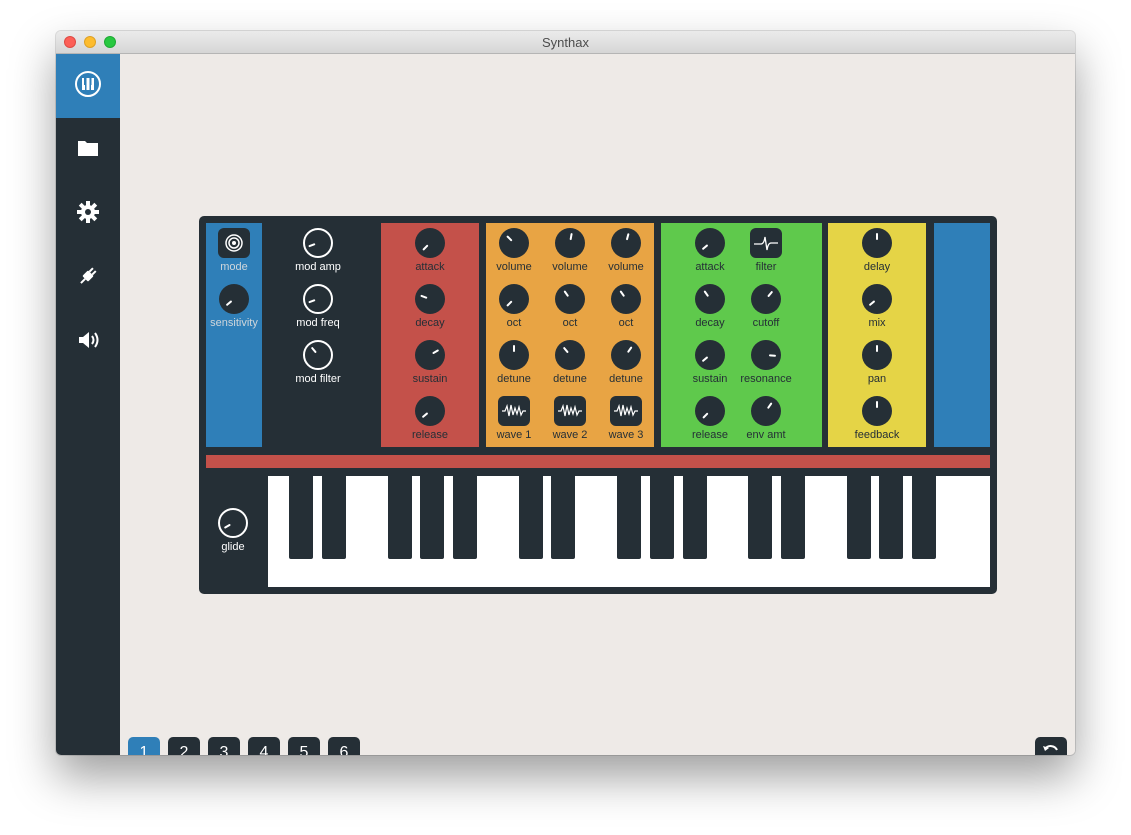  I want to click on osc2-oct-control: oct, so click(570, 307).